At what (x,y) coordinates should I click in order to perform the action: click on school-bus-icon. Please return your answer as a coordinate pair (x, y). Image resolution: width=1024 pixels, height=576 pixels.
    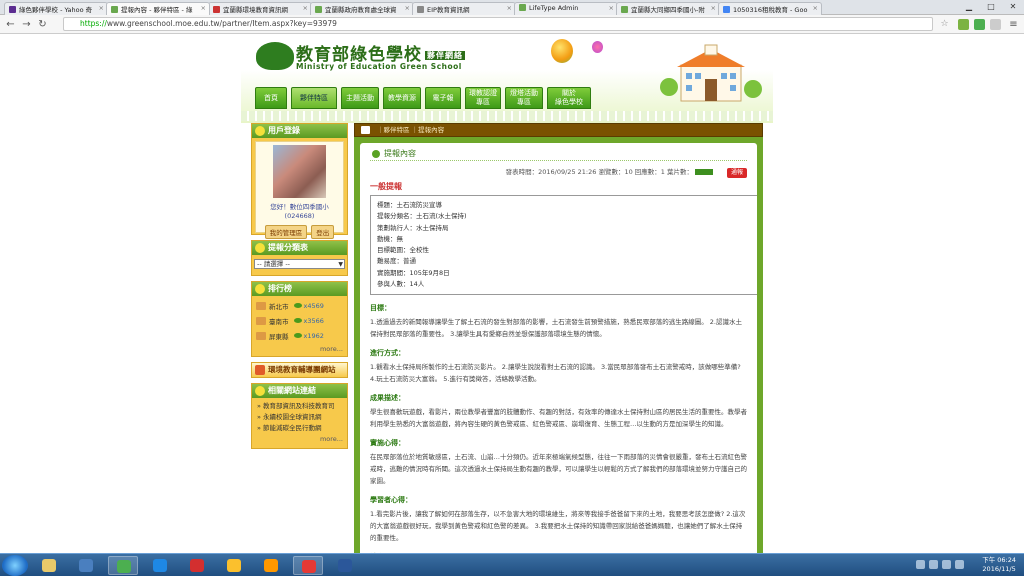
    Looking at the image, I should click on (261, 335).